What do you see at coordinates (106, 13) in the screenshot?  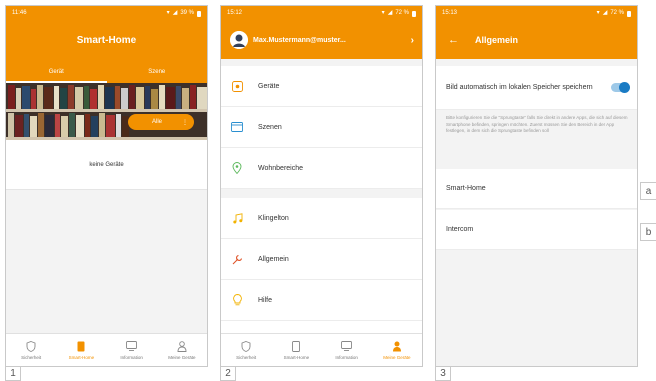 I see `status-bar: 11:46 ▾ ◢ 39 %` at bounding box center [106, 13].